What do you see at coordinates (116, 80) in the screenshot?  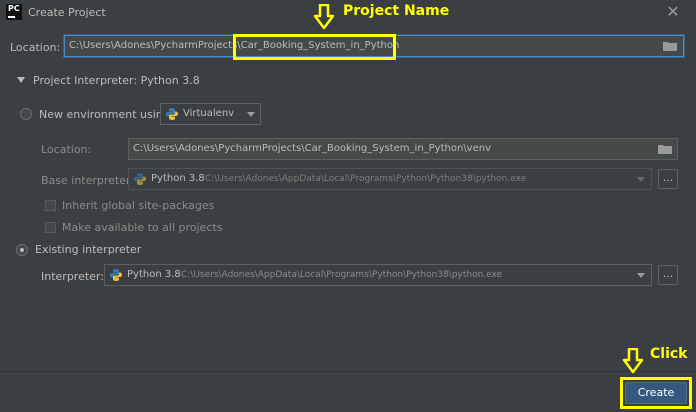 I see `interpreter-section-title: Project Interpreter: Python 3.8` at bounding box center [116, 80].